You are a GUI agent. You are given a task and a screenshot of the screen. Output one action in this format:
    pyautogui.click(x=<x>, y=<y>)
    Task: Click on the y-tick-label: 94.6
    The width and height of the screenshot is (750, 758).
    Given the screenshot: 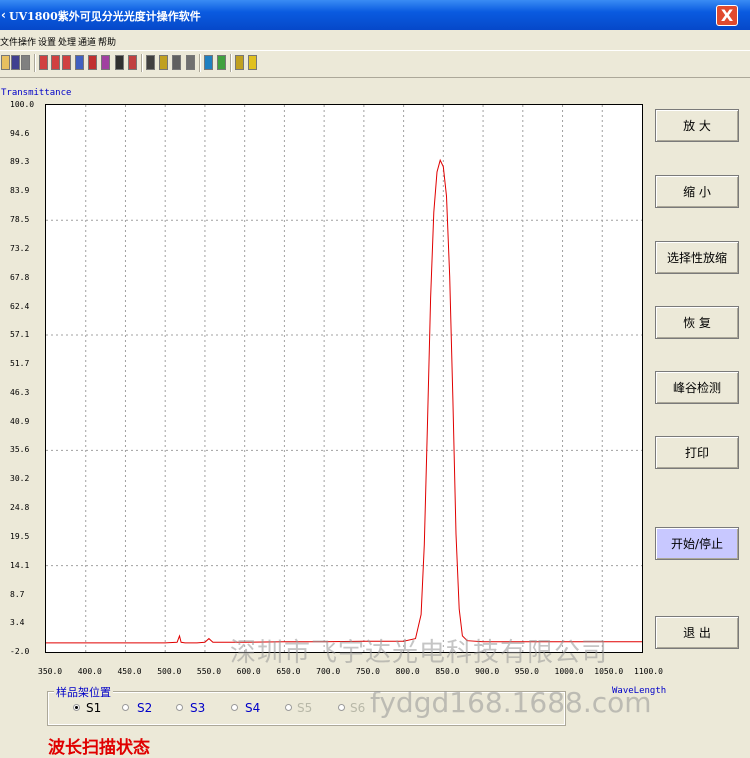 What is the action you would take?
    pyautogui.click(x=20, y=133)
    